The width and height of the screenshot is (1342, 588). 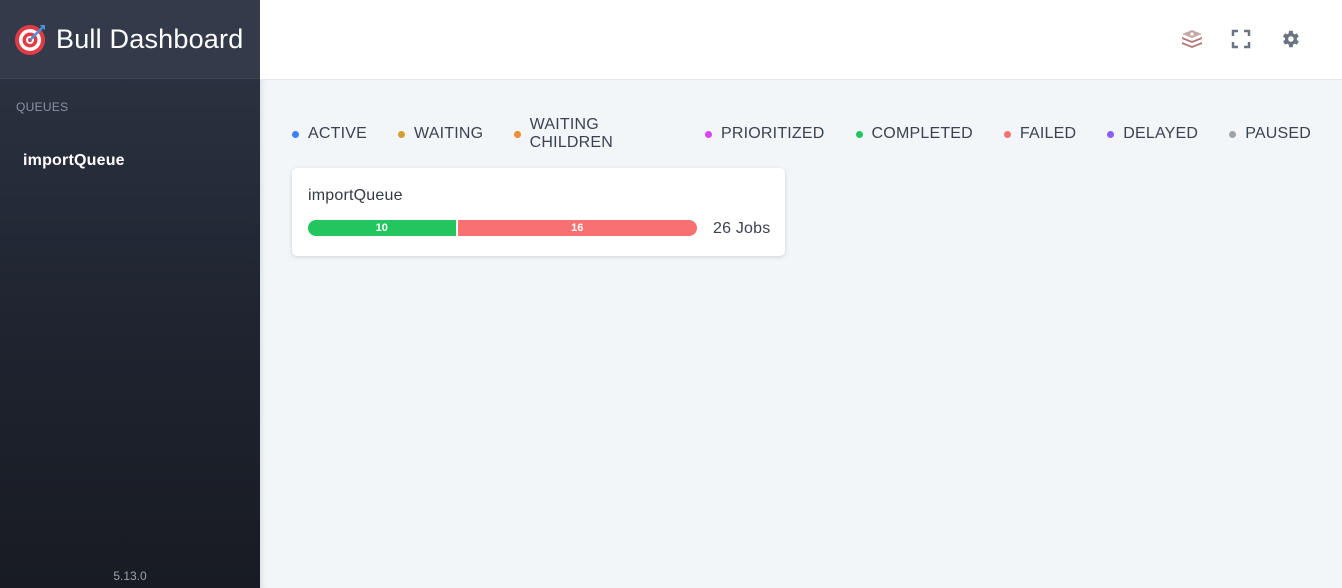 I want to click on redis-icon, so click(x=1192, y=39).